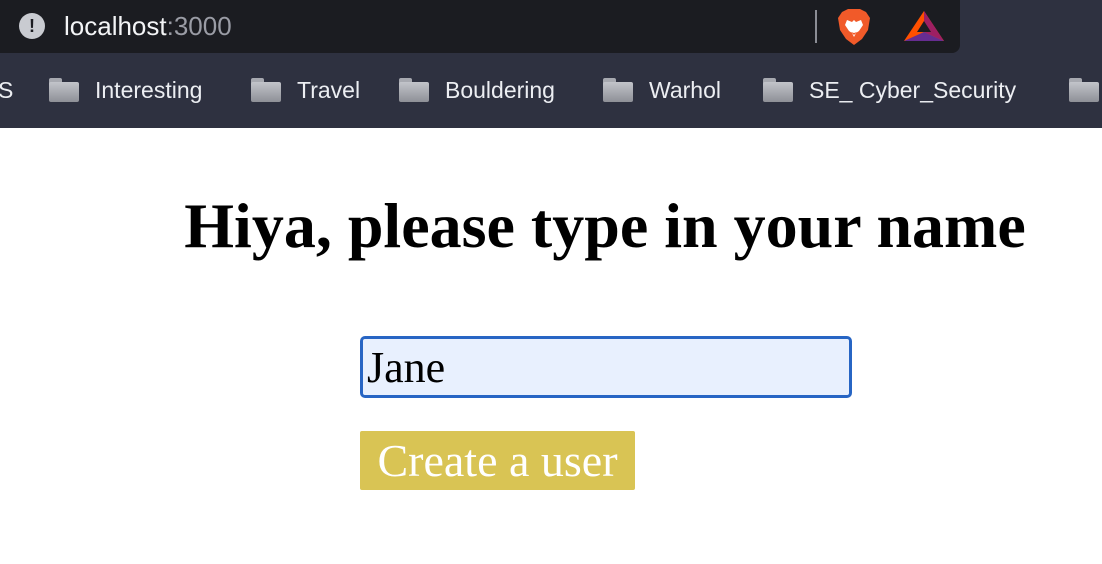  I want to click on bookmark-warhol: Warhol, so click(662, 90).